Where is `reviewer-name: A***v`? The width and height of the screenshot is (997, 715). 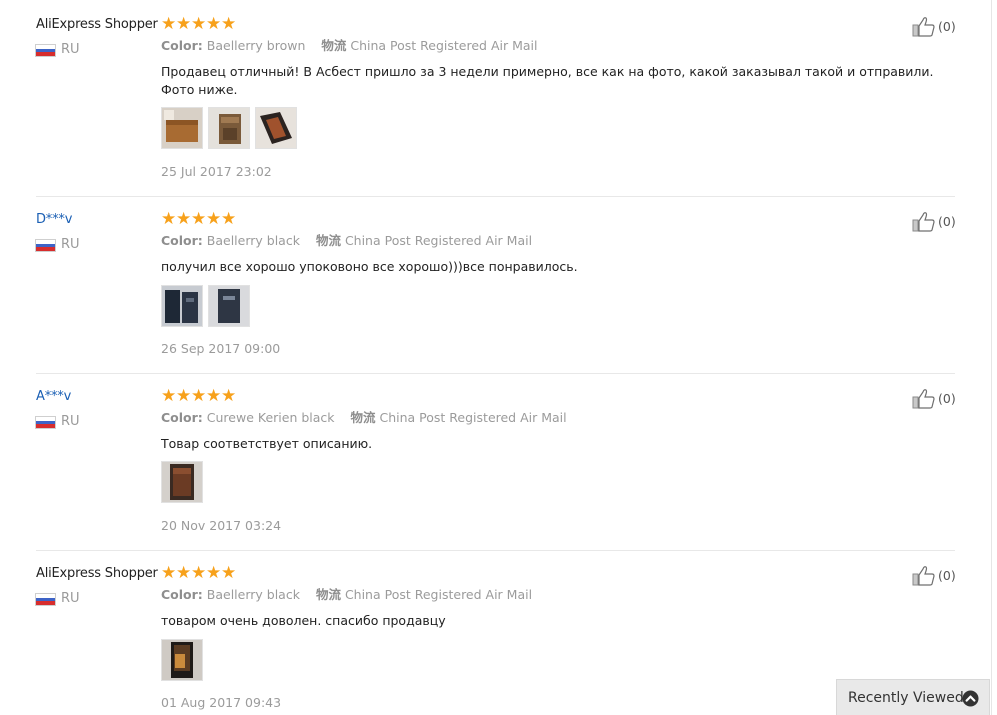
reviewer-name: A***v is located at coordinates (53, 397).